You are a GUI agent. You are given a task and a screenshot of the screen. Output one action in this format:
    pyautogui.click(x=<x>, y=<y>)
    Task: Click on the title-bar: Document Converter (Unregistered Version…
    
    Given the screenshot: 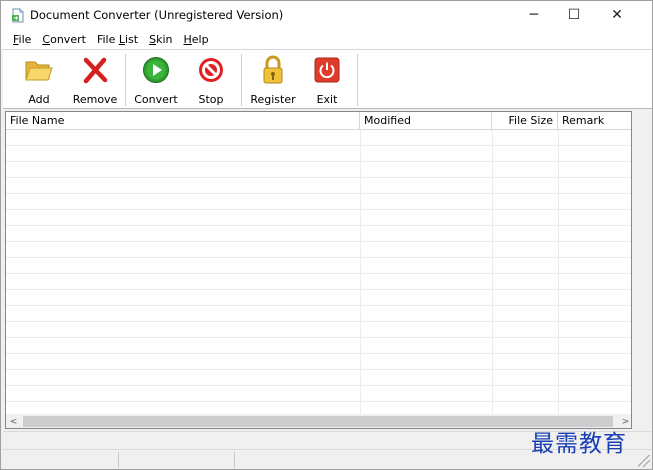 What is the action you would take?
    pyautogui.click(x=326, y=15)
    